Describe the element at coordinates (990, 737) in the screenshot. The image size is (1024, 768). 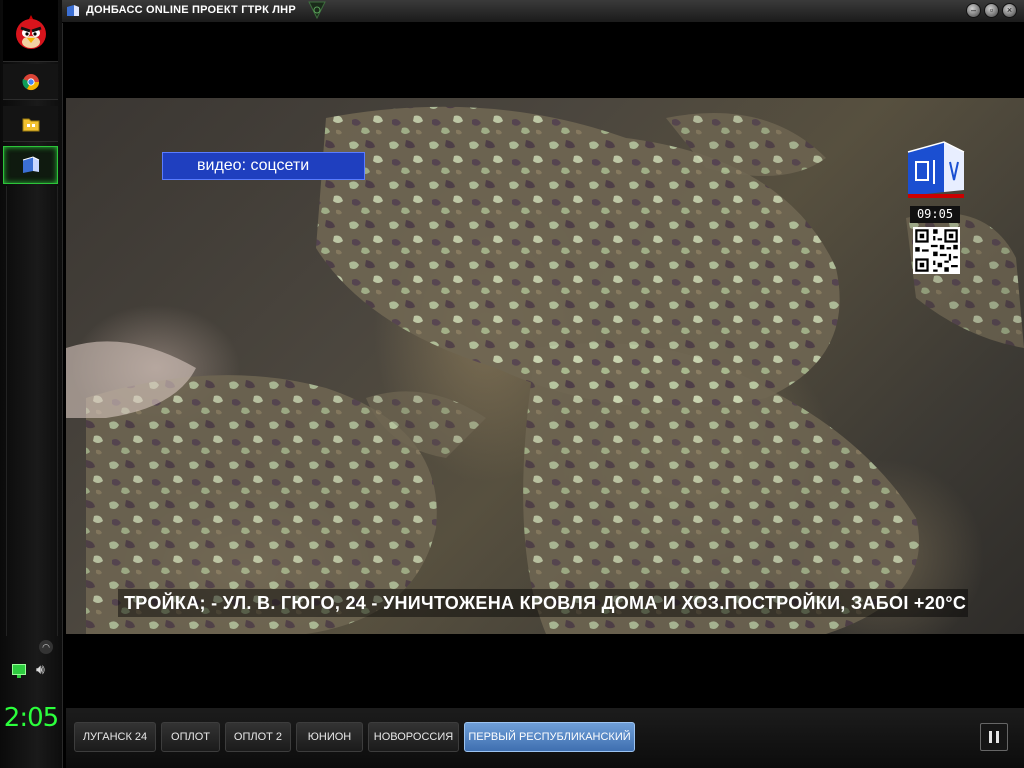
I see `pause-icon` at that location.